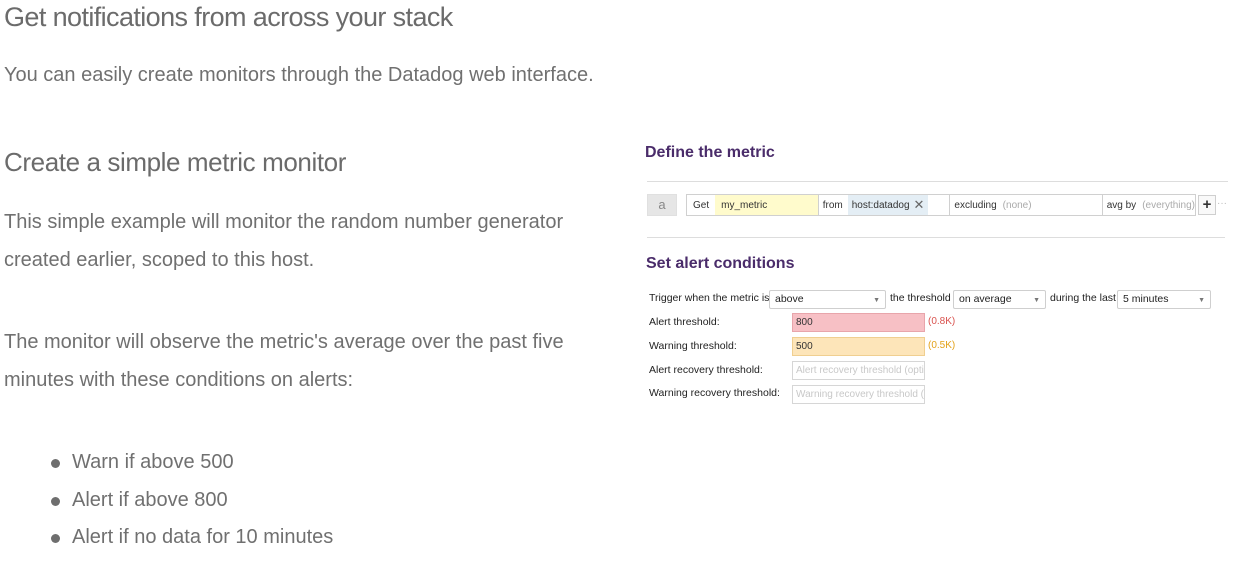 The height and width of the screenshot is (561, 1236). I want to click on excluding-value: (none), so click(1017, 205).